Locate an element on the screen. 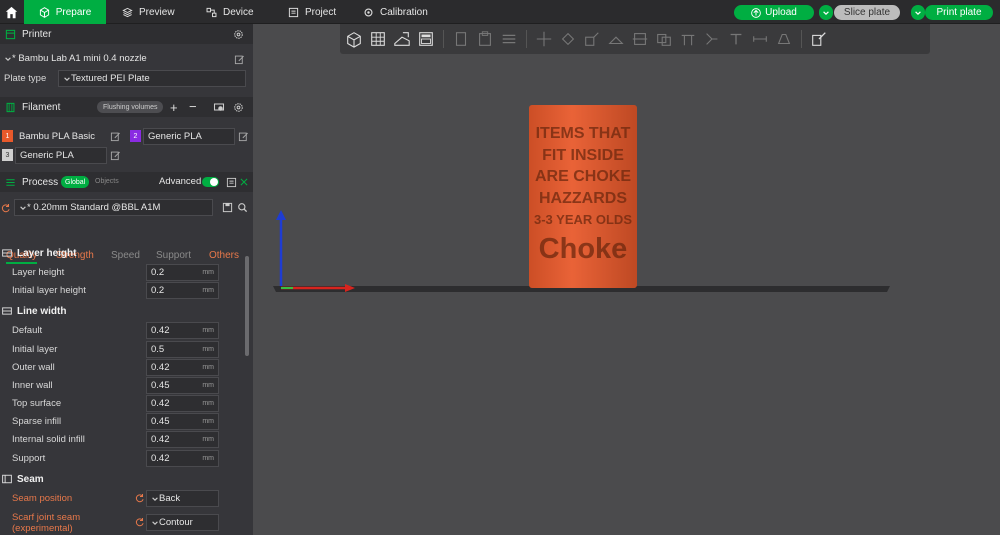  process-preset-select: * 0.20mm Standard @BBL A1M is located at coordinates (113, 207).